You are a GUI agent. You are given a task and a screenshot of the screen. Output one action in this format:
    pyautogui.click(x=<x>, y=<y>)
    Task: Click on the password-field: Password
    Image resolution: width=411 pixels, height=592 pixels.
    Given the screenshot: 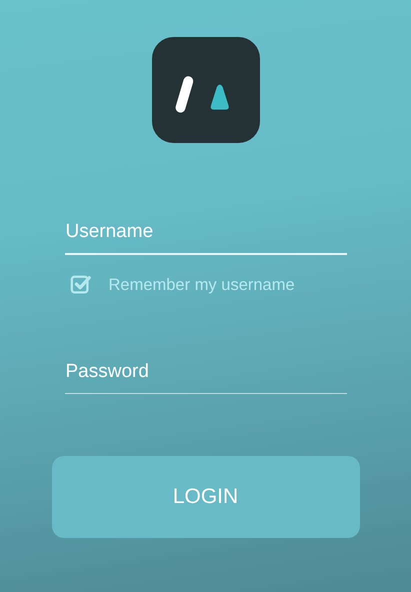 What is the action you would take?
    pyautogui.click(x=205, y=376)
    